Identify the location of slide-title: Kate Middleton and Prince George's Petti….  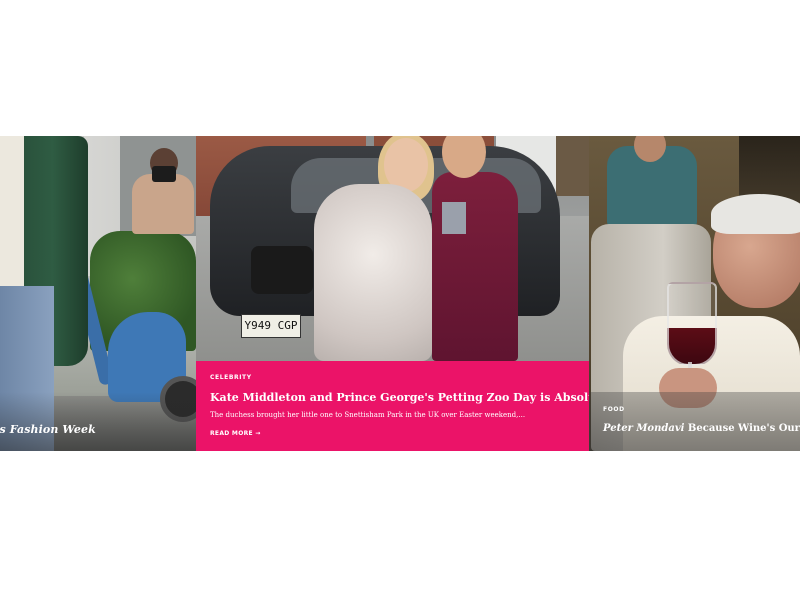
(399, 397).